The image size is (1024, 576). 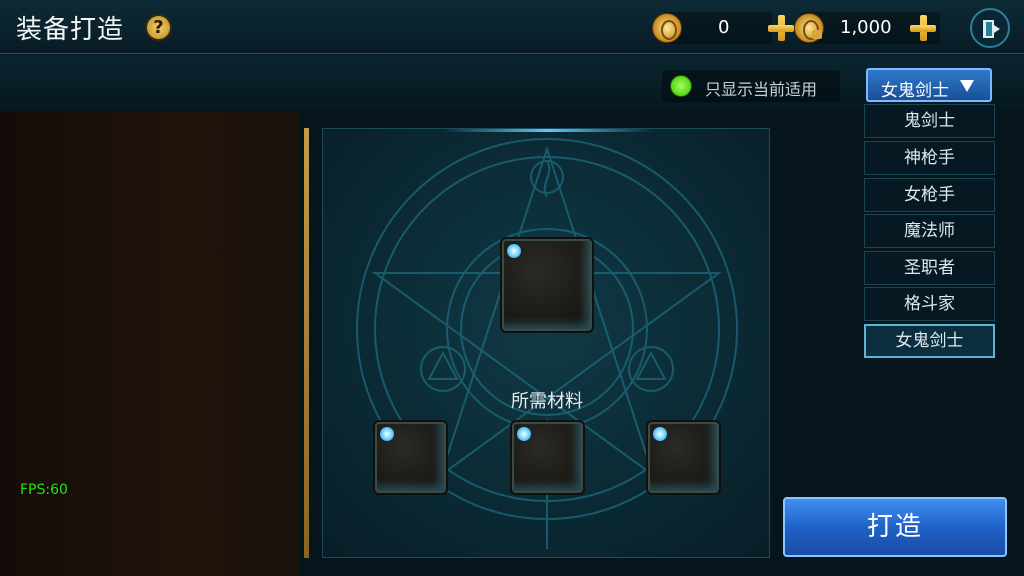 I want to click on lock-icon, so click(x=817, y=34).